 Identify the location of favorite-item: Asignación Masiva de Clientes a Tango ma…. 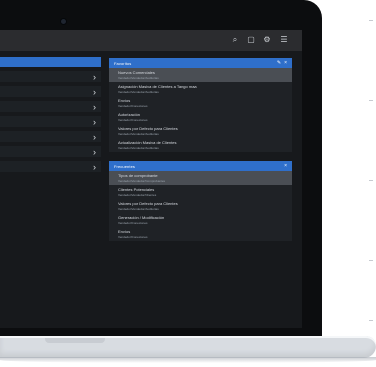
(200, 89).